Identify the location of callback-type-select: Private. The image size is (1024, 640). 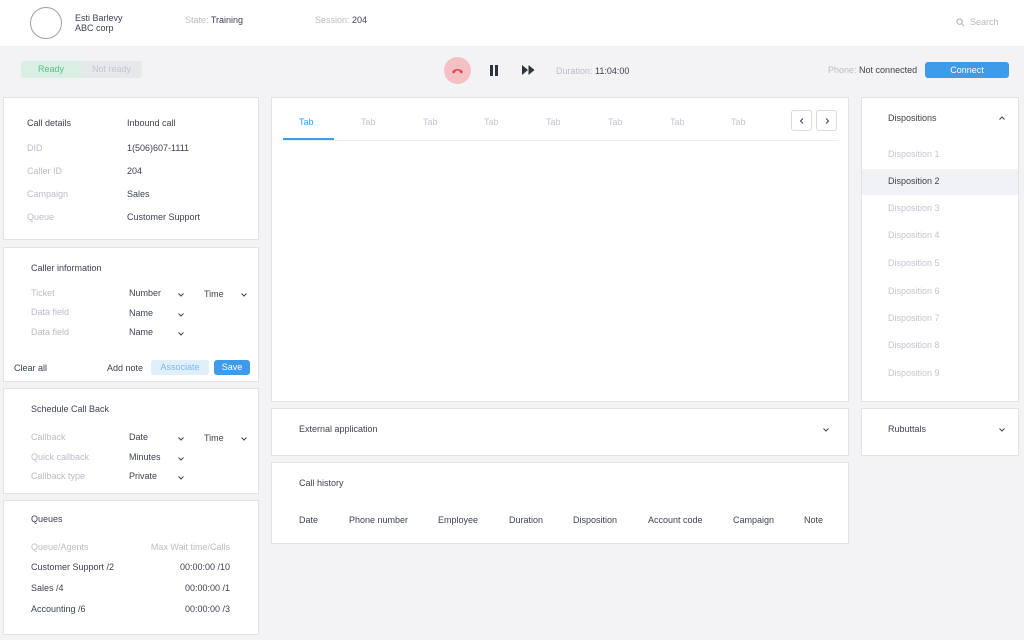
(143, 476).